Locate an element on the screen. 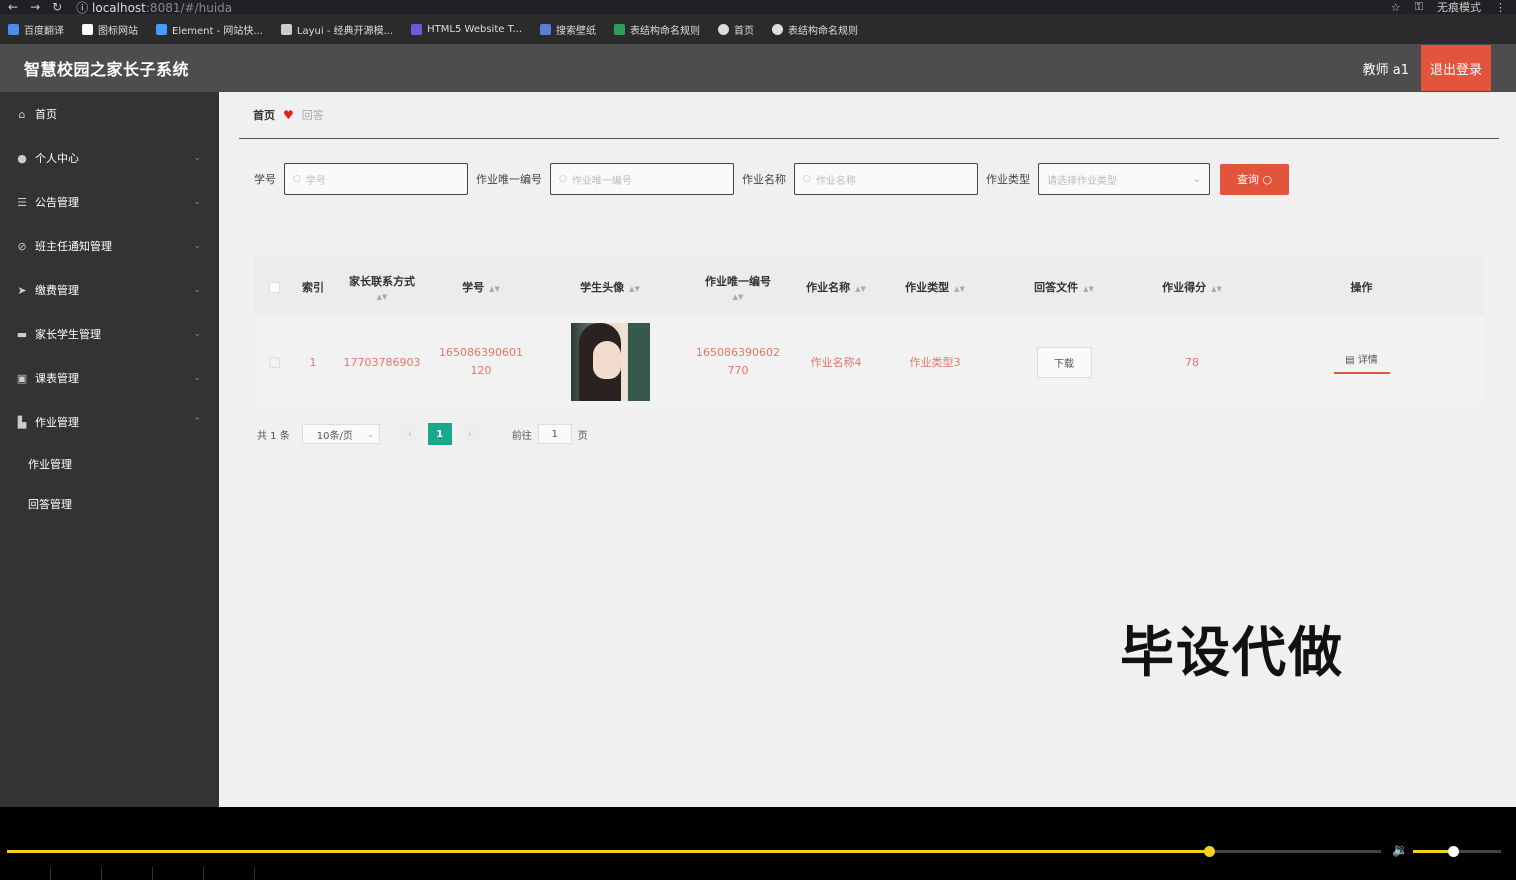 The height and width of the screenshot is (880, 1516). col-student-no: 学号 ▲▼ is located at coordinates (481, 287).